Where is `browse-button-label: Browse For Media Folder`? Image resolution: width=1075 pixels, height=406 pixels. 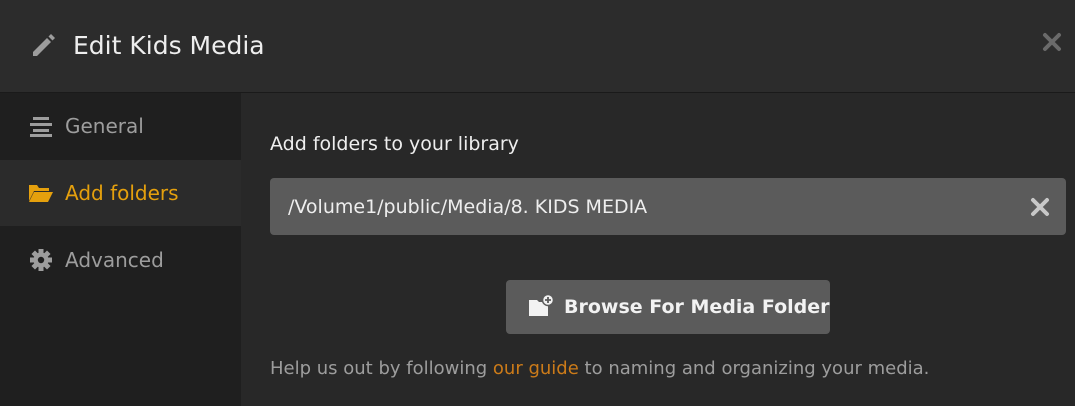 browse-button-label: Browse For Media Folder is located at coordinates (697, 307).